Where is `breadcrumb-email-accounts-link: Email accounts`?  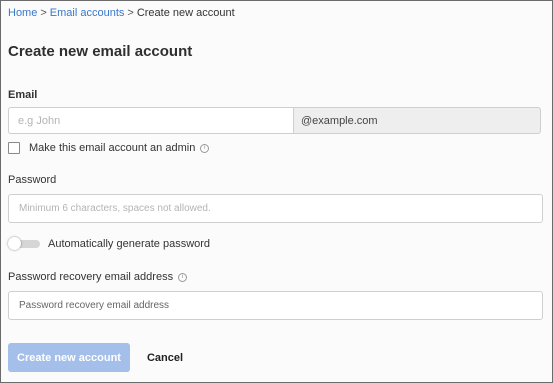
breadcrumb-email-accounts-link: Email accounts is located at coordinates (87, 13).